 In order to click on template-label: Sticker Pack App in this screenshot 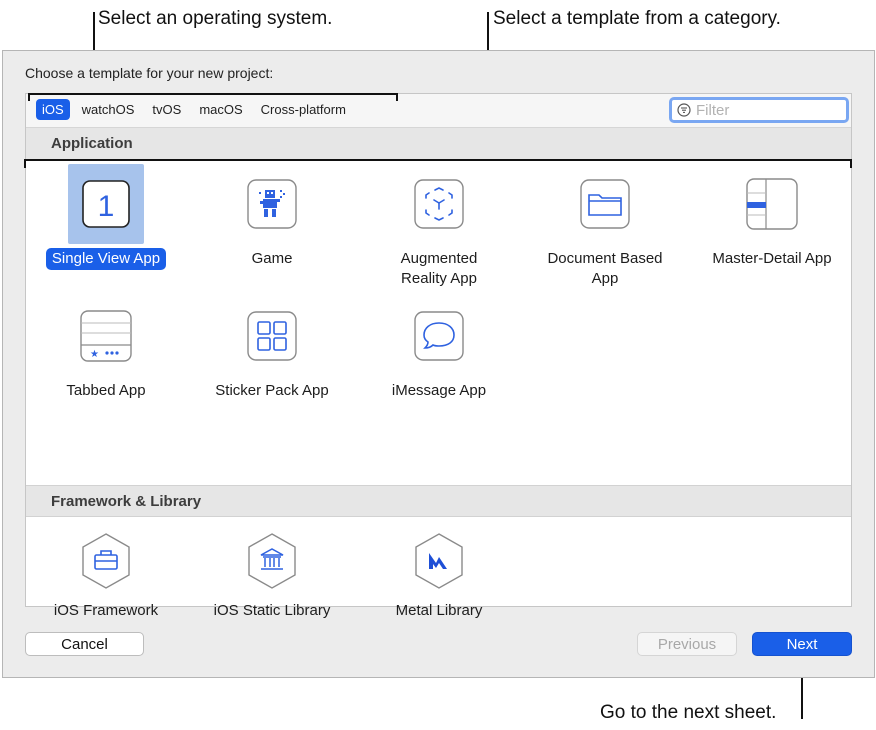, I will do `click(272, 390)`.